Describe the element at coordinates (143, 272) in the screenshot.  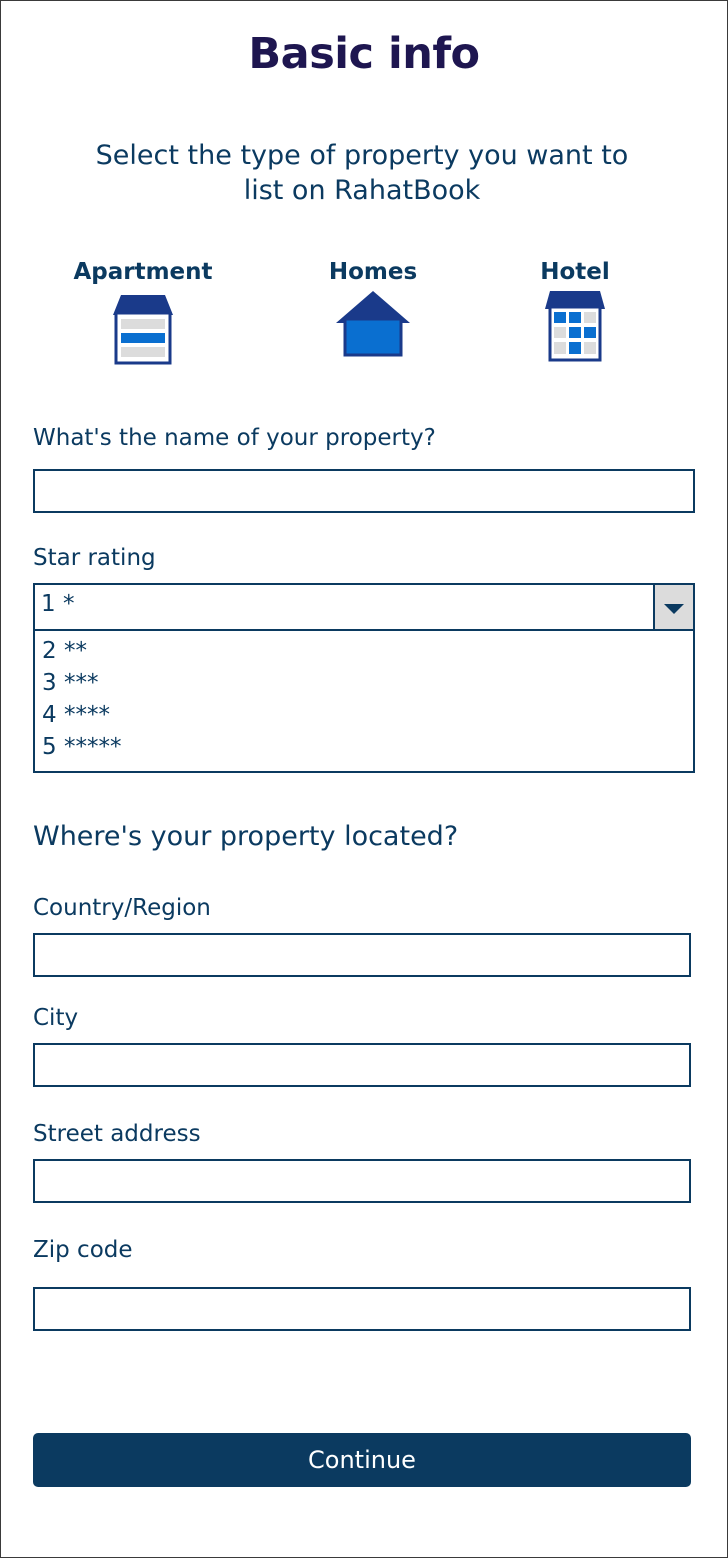
I see `property-type-label: Apartment` at that location.